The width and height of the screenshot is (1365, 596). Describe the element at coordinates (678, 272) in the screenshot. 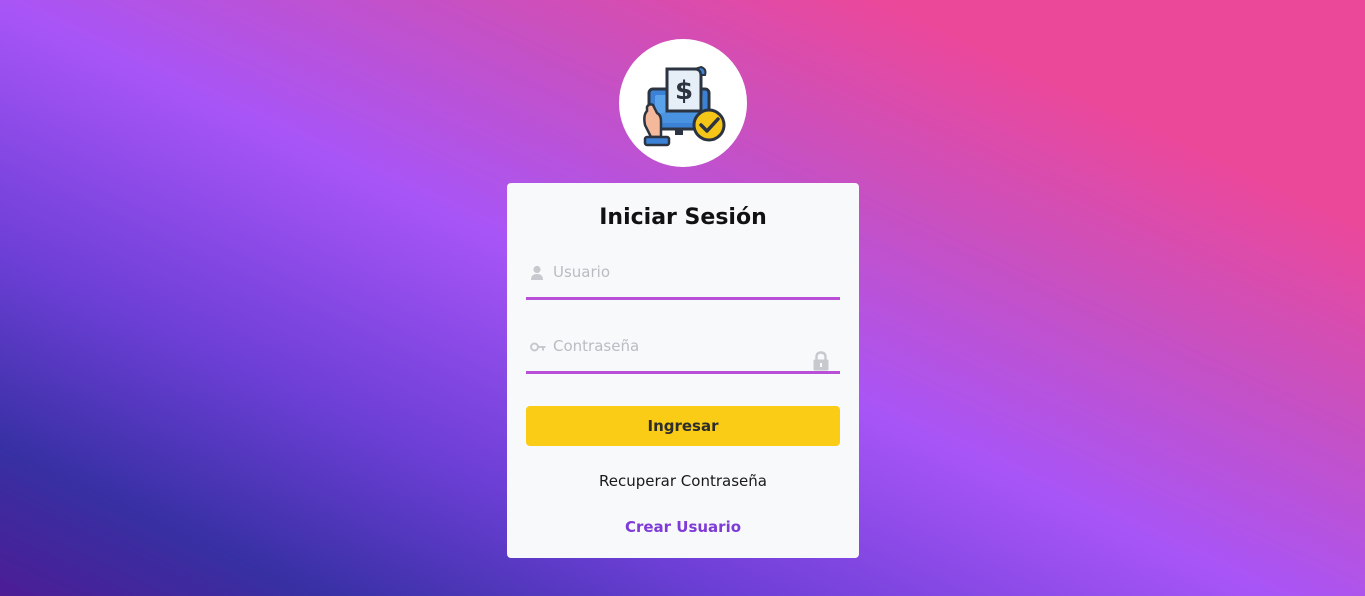

I see `username-input` at that location.